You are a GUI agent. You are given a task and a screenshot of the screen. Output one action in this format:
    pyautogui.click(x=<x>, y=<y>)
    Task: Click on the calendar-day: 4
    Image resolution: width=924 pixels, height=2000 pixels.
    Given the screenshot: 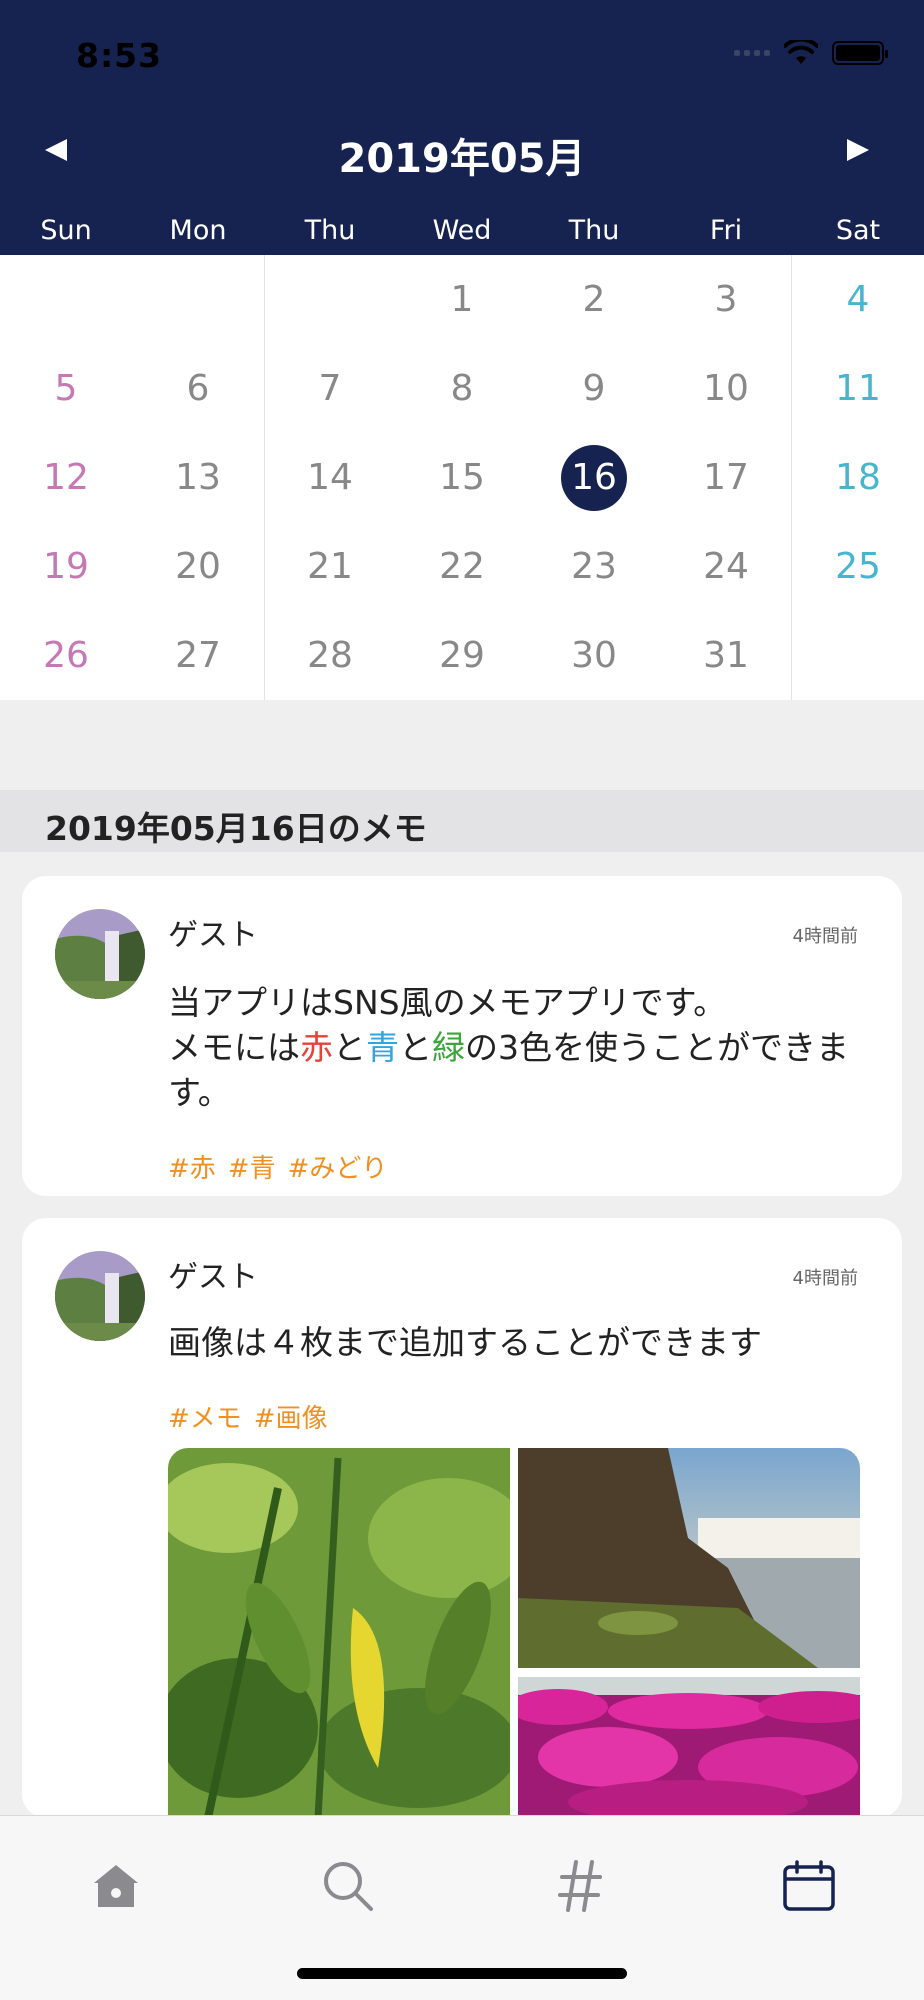 What is the action you would take?
    pyautogui.click(x=858, y=299)
    